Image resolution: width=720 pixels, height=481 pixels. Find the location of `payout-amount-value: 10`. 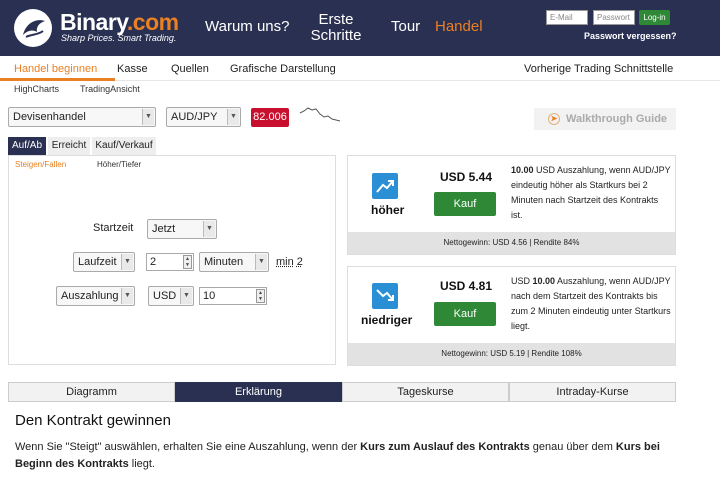

payout-amount-value: 10 is located at coordinates (209, 296).